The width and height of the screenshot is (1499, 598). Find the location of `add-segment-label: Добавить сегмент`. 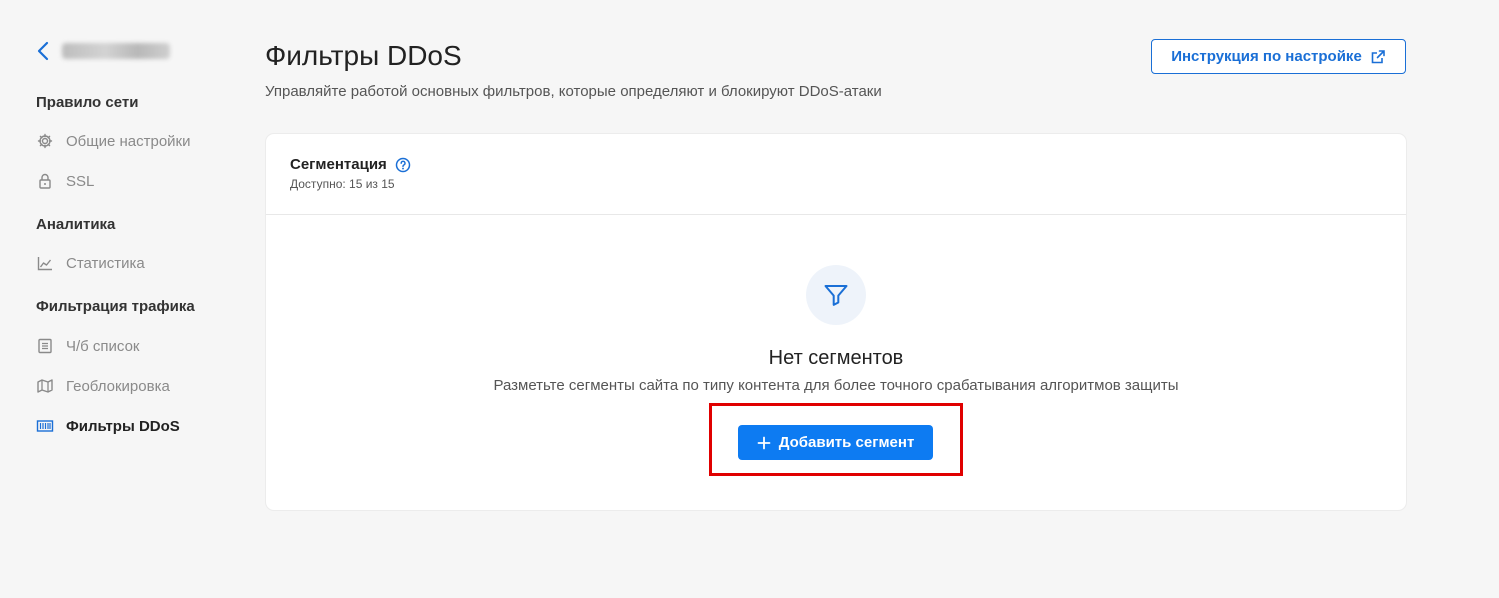

add-segment-label: Добавить сегмент is located at coordinates (846, 442).